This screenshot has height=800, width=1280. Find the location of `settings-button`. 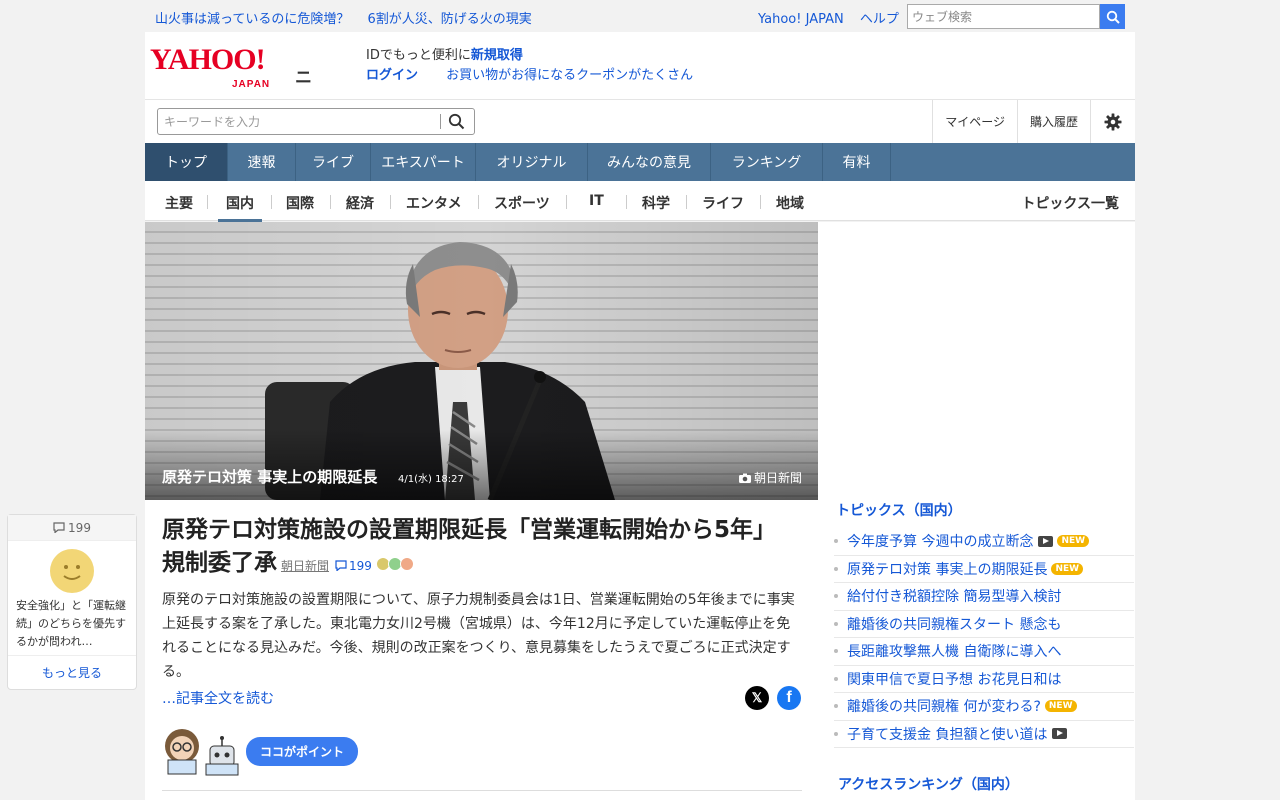

settings-button is located at coordinates (1112, 121).